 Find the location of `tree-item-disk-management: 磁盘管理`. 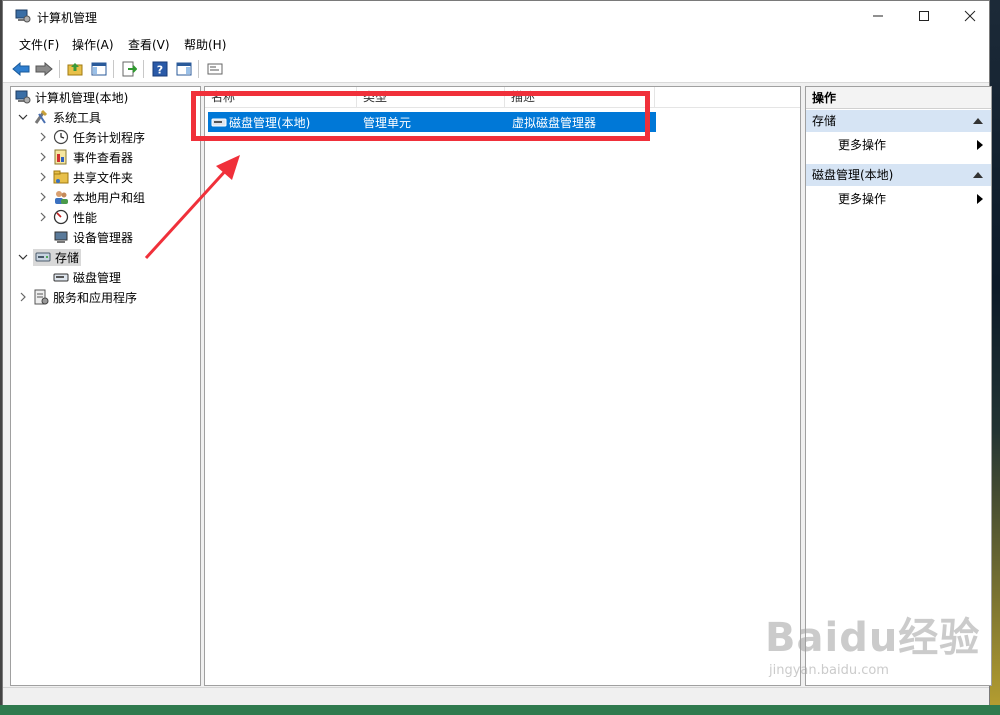

tree-item-disk-management: 磁盘管理 is located at coordinates (87, 277).